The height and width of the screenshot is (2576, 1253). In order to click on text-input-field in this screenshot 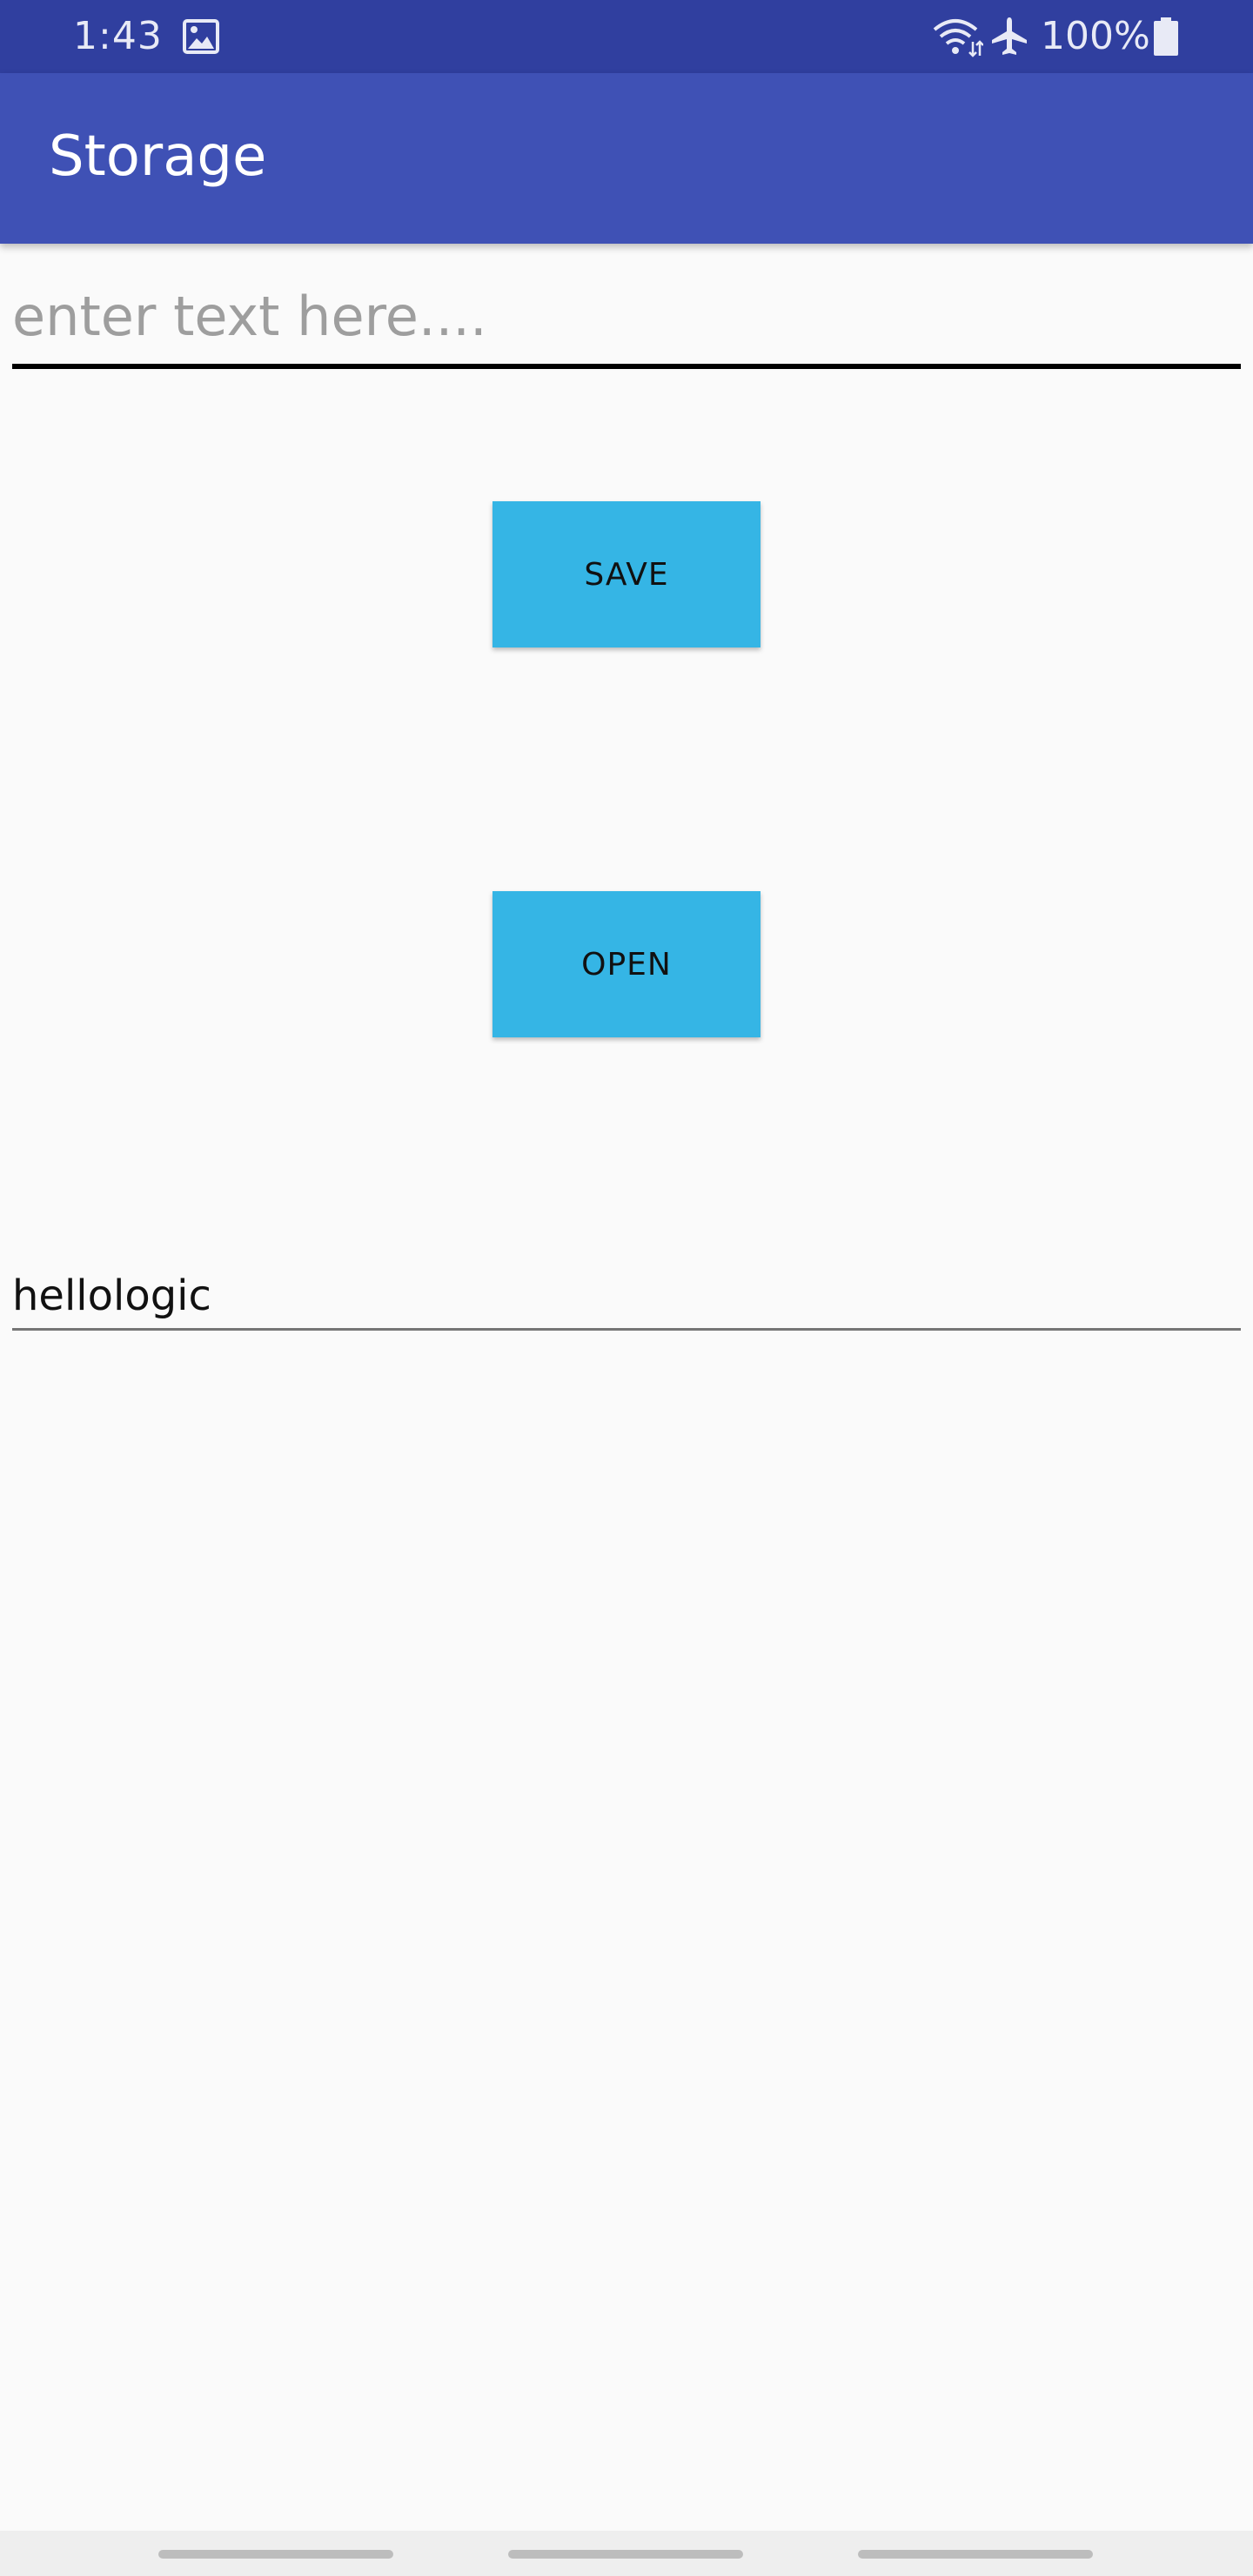, I will do `click(626, 323)`.